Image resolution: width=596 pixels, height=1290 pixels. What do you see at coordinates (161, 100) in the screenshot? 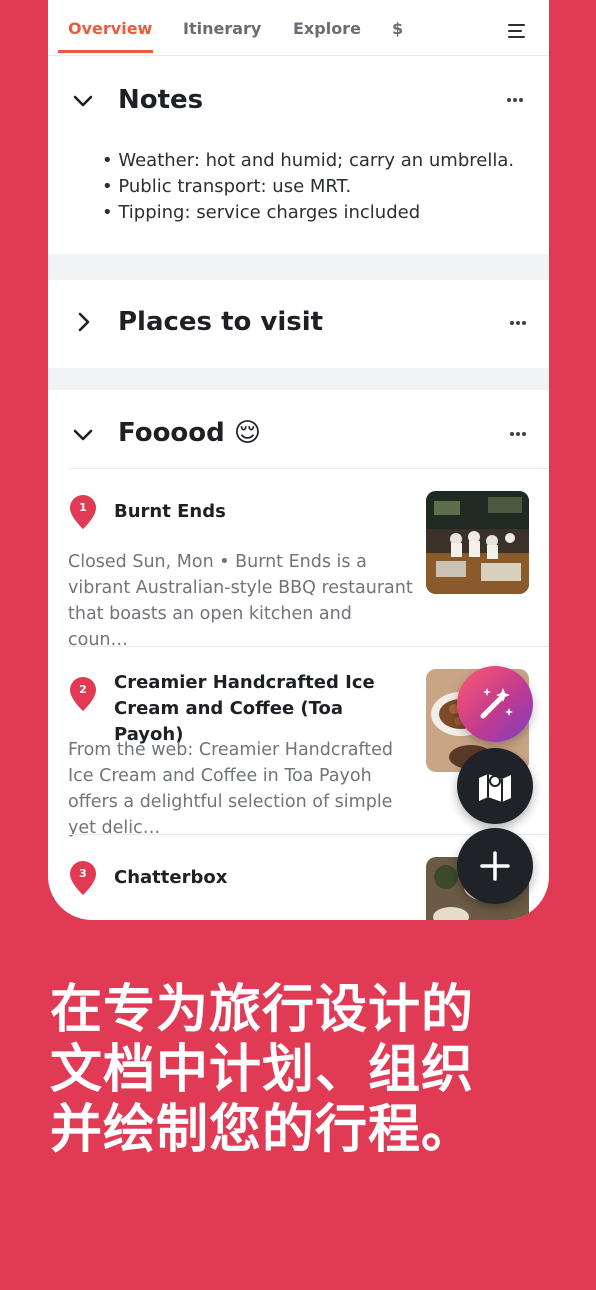
I see `notes-title: Notes` at bounding box center [161, 100].